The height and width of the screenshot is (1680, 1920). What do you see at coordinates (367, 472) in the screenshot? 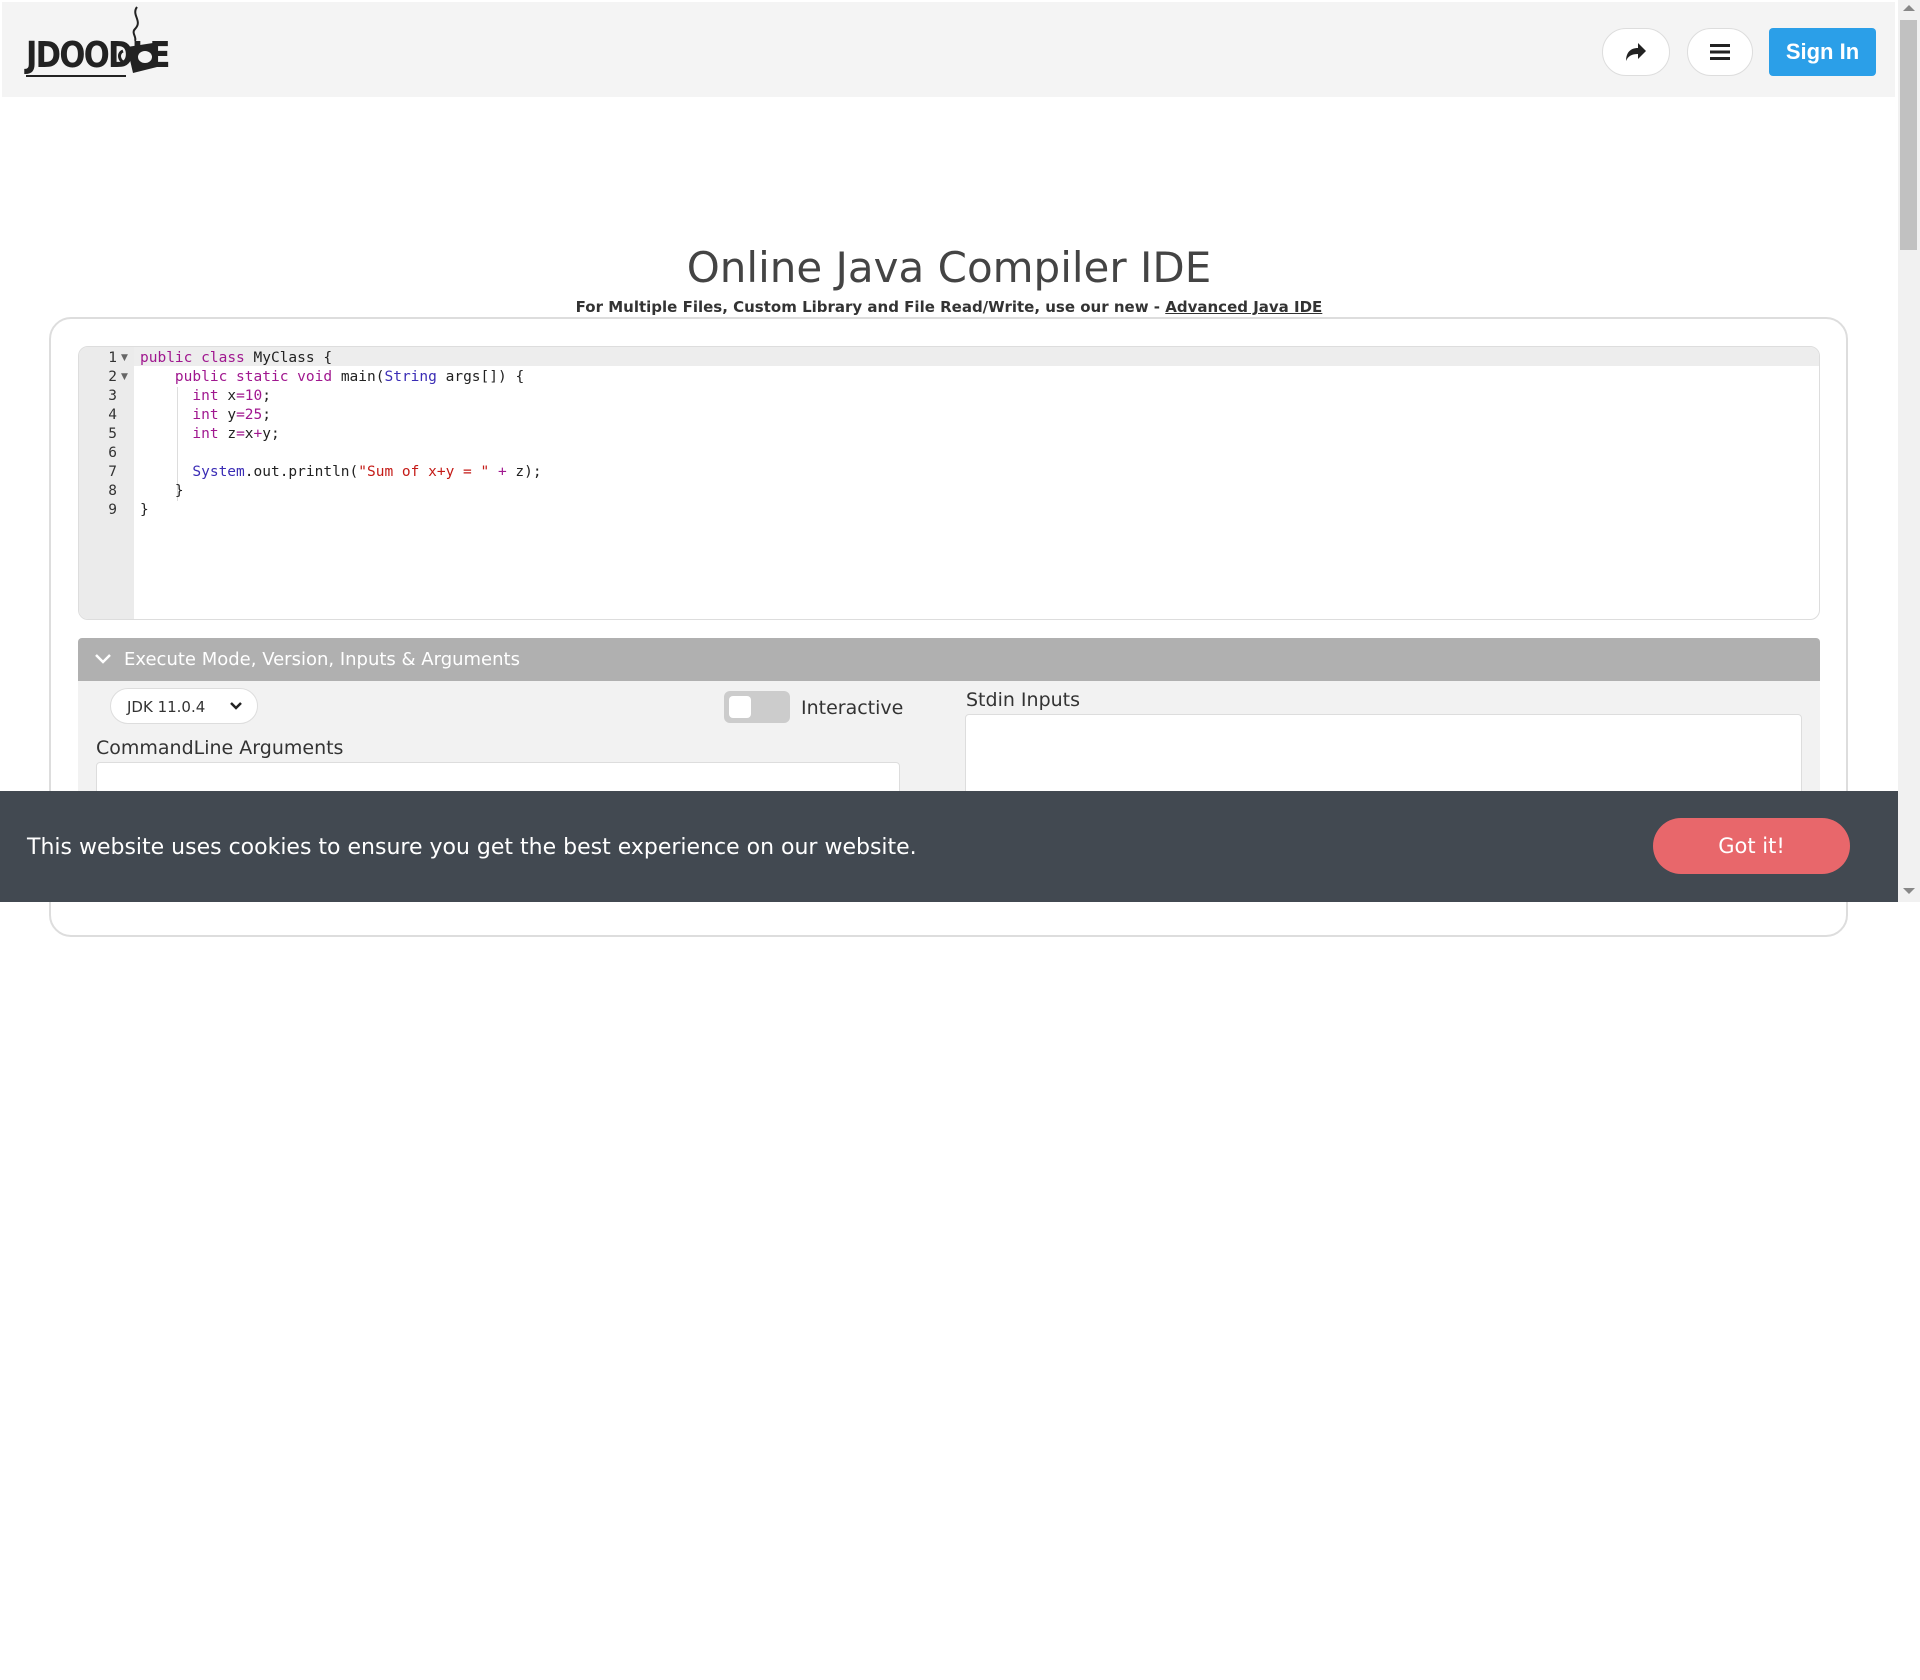
I see `code-line: System.out.println("Sum of x+y = " + z);` at bounding box center [367, 472].